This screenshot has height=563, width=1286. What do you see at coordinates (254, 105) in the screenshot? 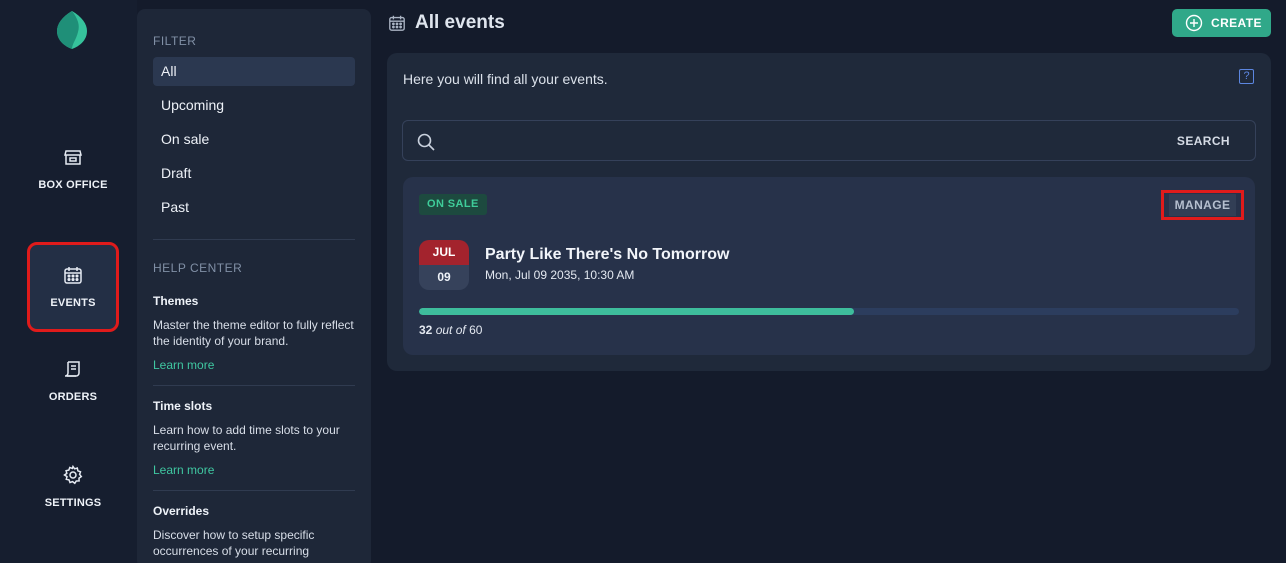
I see `filter-option-upcoming: Upcoming` at bounding box center [254, 105].